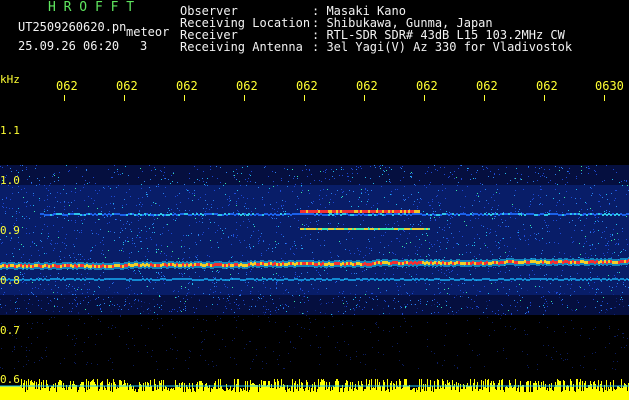 The height and width of the screenshot is (400, 629). Describe the element at coordinates (10, 130) in the screenshot. I see `y-tick-label: 1.1` at that location.